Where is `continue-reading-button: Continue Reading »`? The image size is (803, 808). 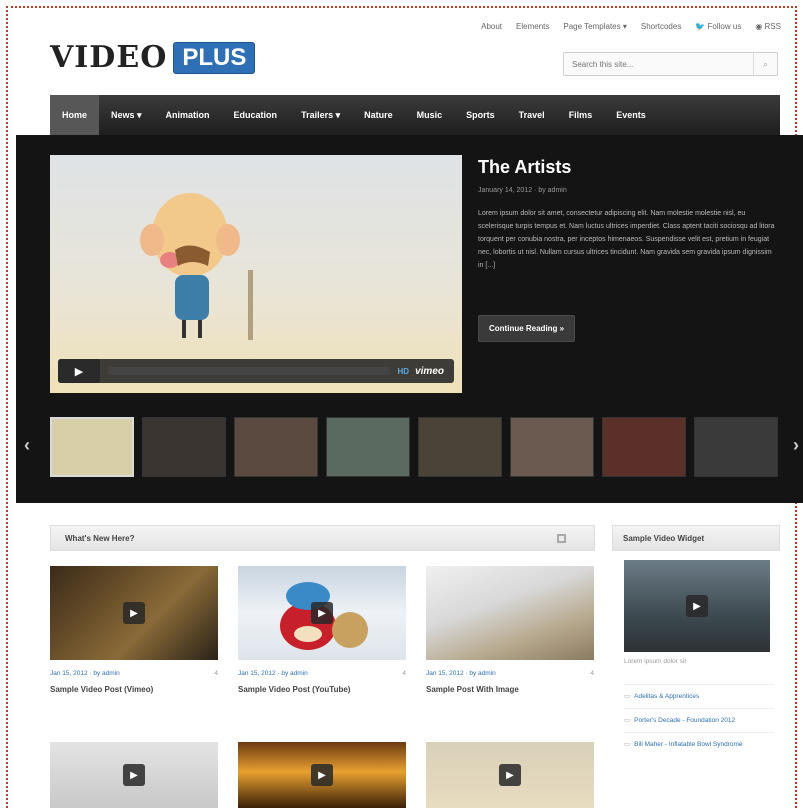
continue-reading-button: Continue Reading » is located at coordinates (527, 328).